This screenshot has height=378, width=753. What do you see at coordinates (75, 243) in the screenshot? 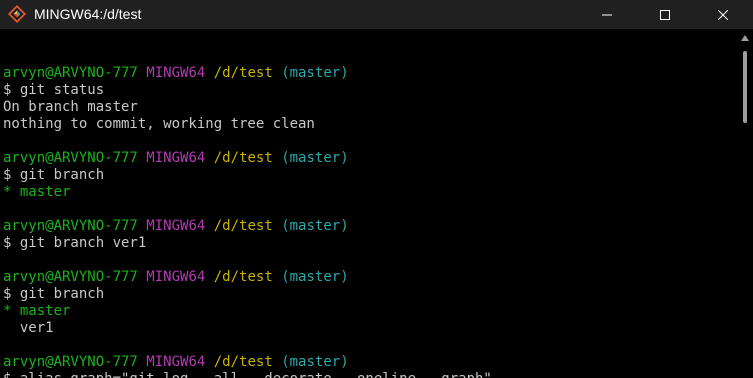
I see `command-line: $ git branch ver1` at bounding box center [75, 243].